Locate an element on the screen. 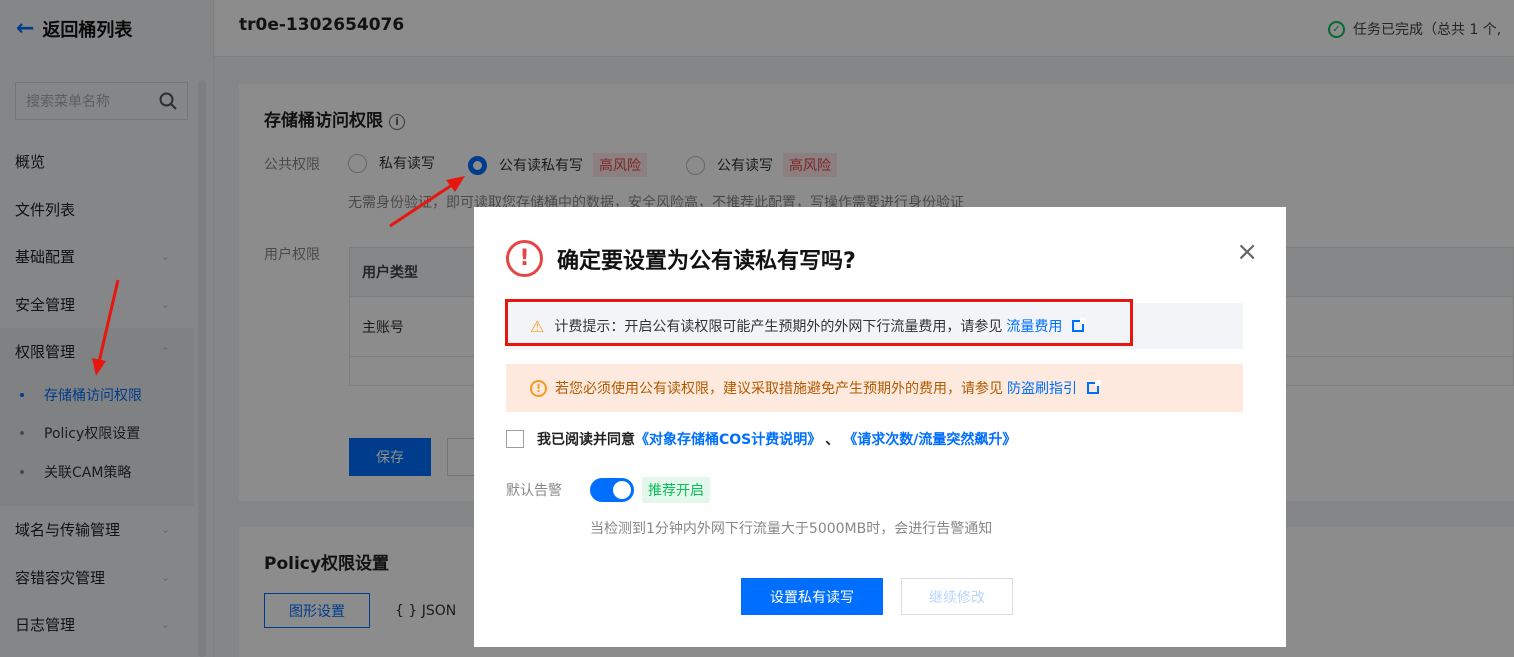 This screenshot has height=657, width=1514. agreement-row: 我已阅读并同意 《对象存储桶COS计费说明》 、 《请求次数/流量突然飙升》 is located at coordinates (761, 439).